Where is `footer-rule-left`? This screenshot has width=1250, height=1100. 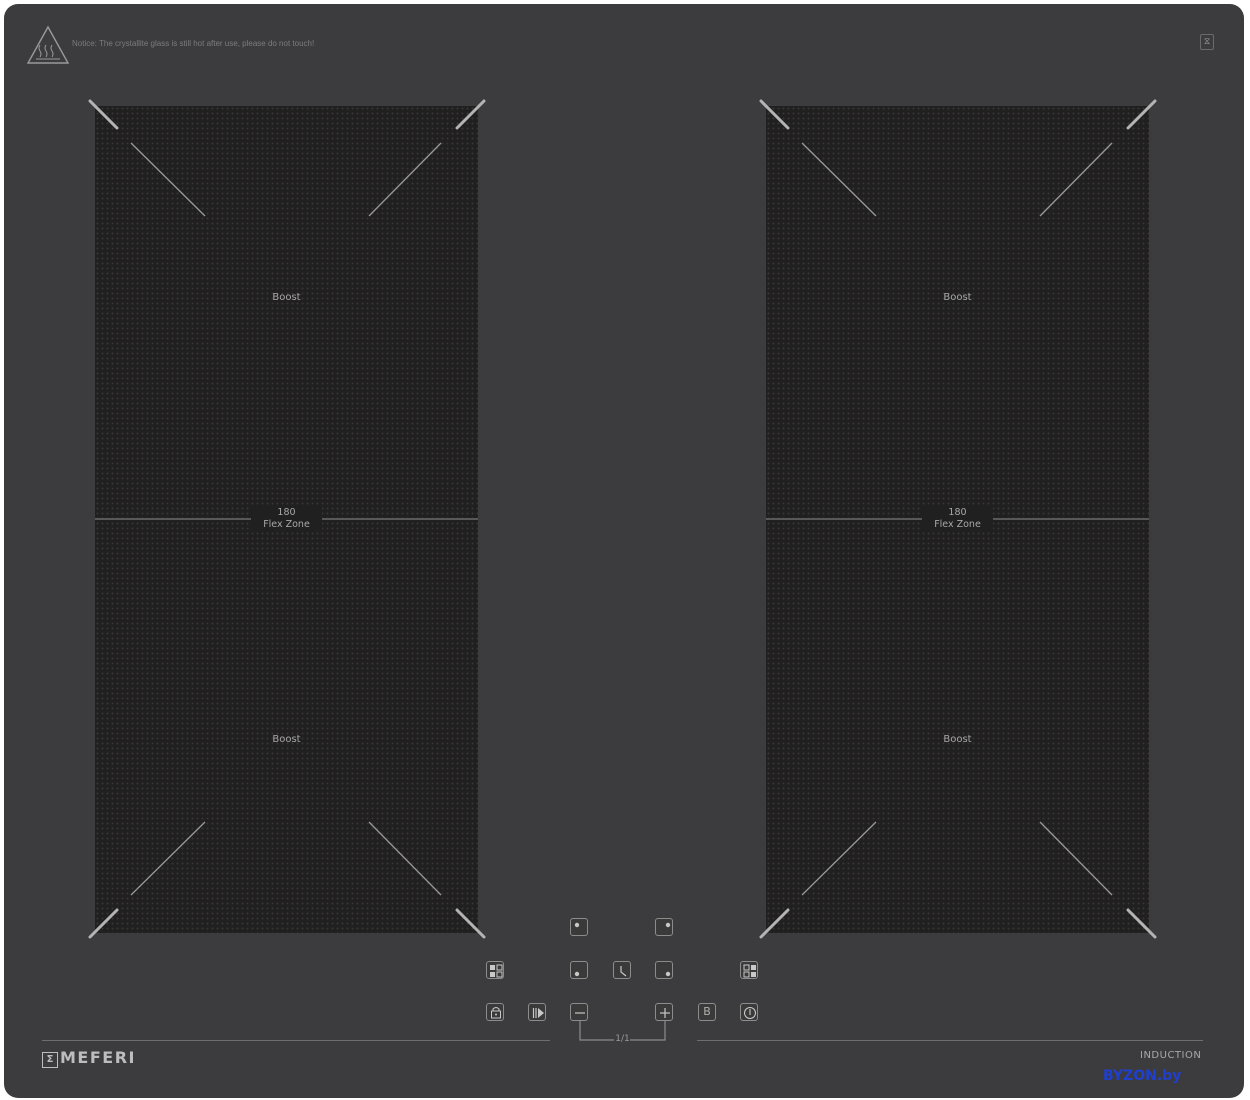
footer-rule-left is located at coordinates (296, 1040).